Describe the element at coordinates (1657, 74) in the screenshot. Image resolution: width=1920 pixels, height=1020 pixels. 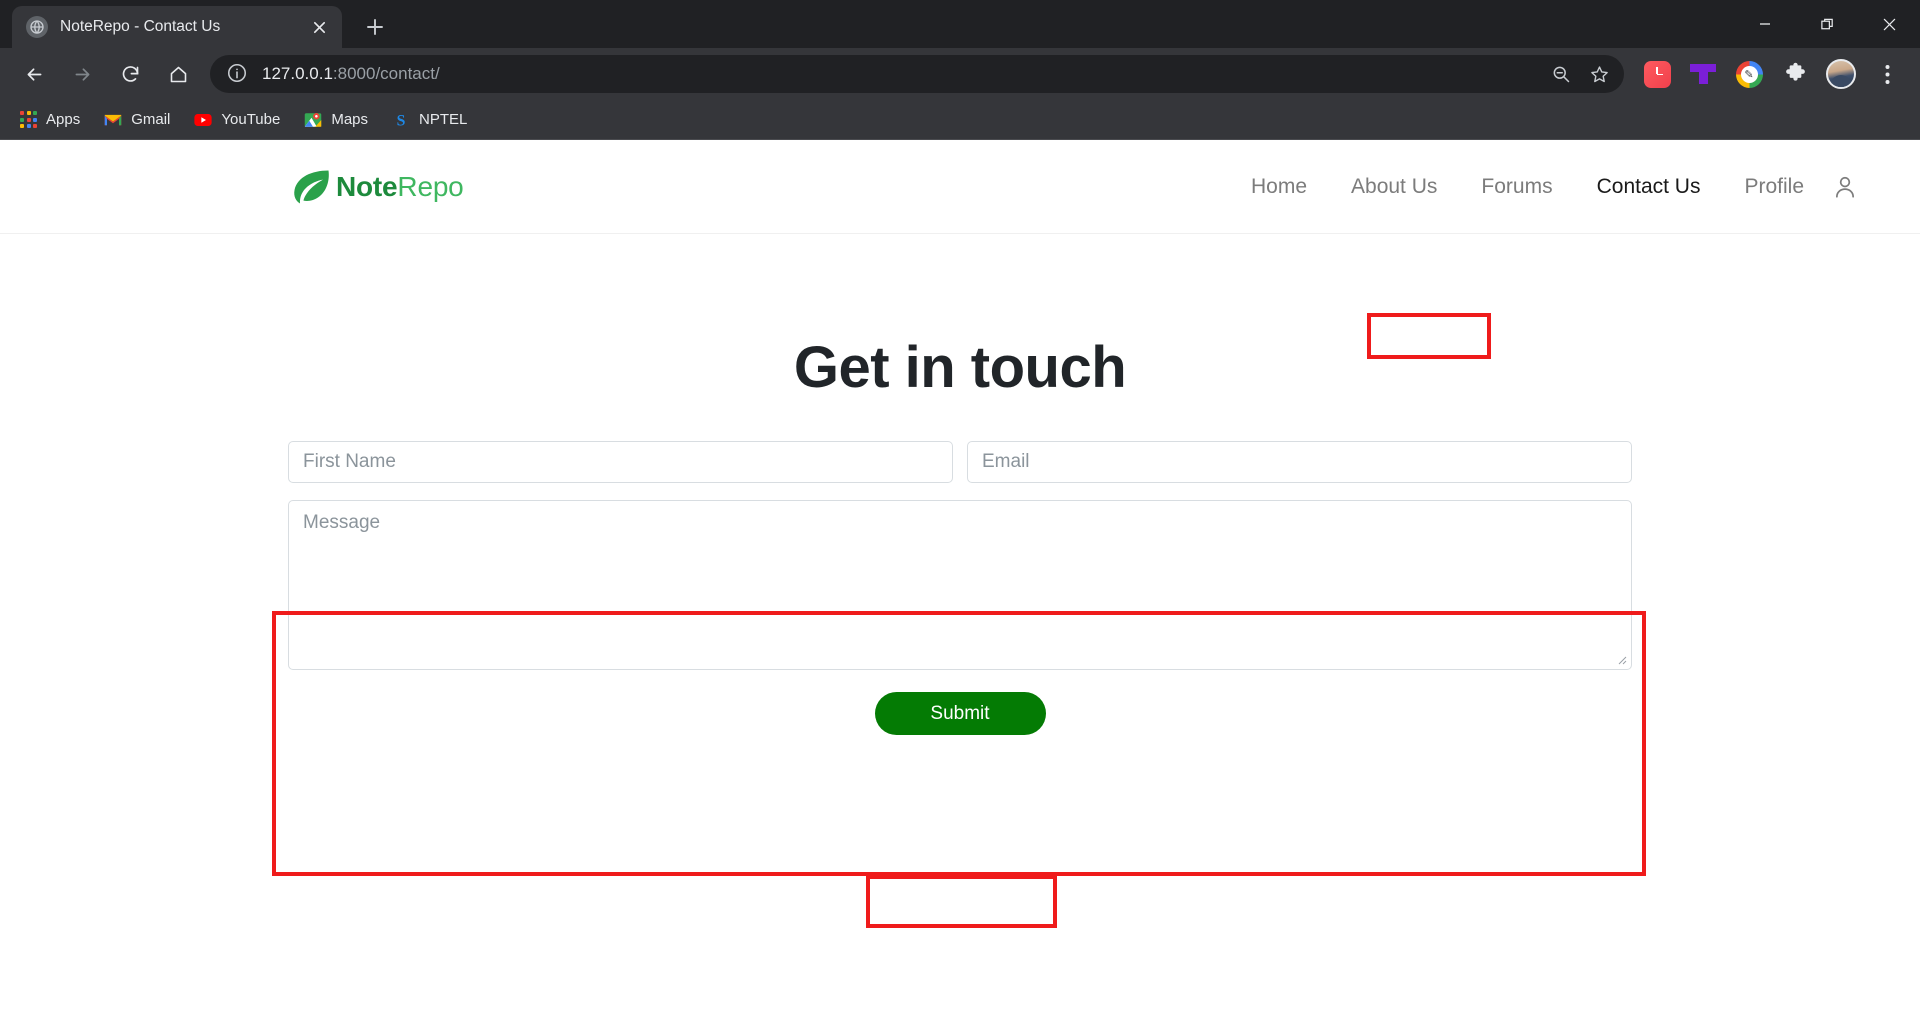
I see `clock-extension-icon` at that location.